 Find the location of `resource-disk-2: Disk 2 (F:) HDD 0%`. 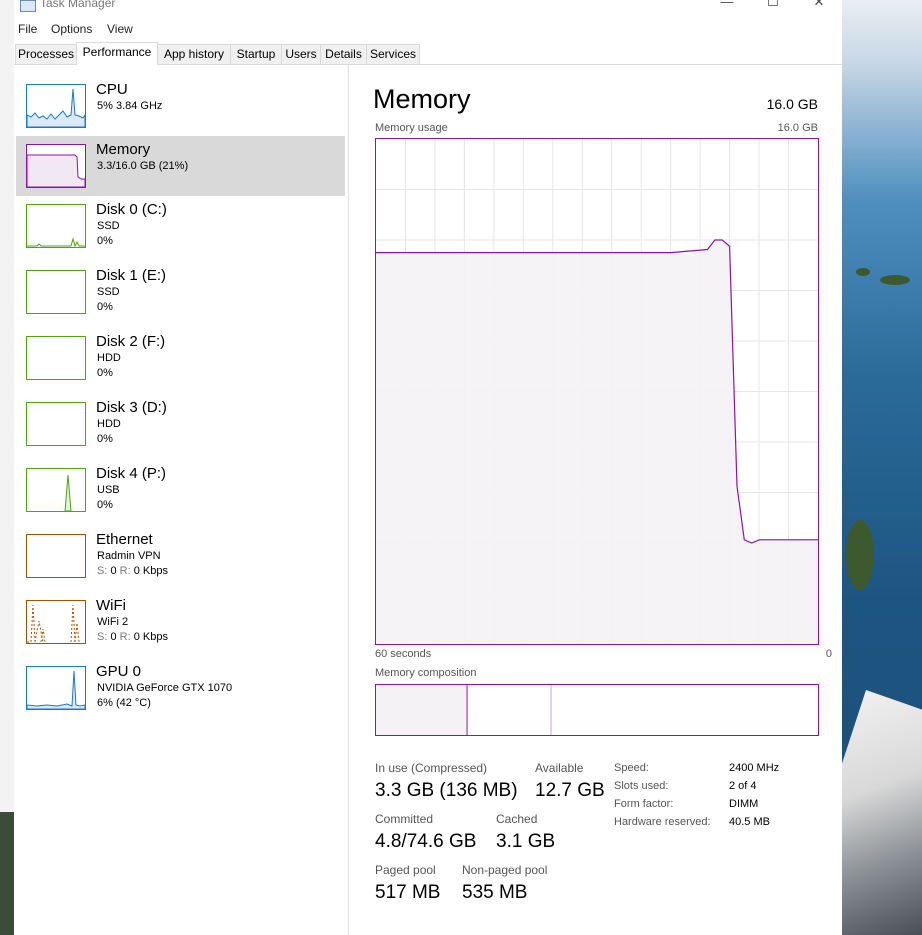

resource-disk-2: Disk 2 (F:) HDD 0% is located at coordinates (180, 358).